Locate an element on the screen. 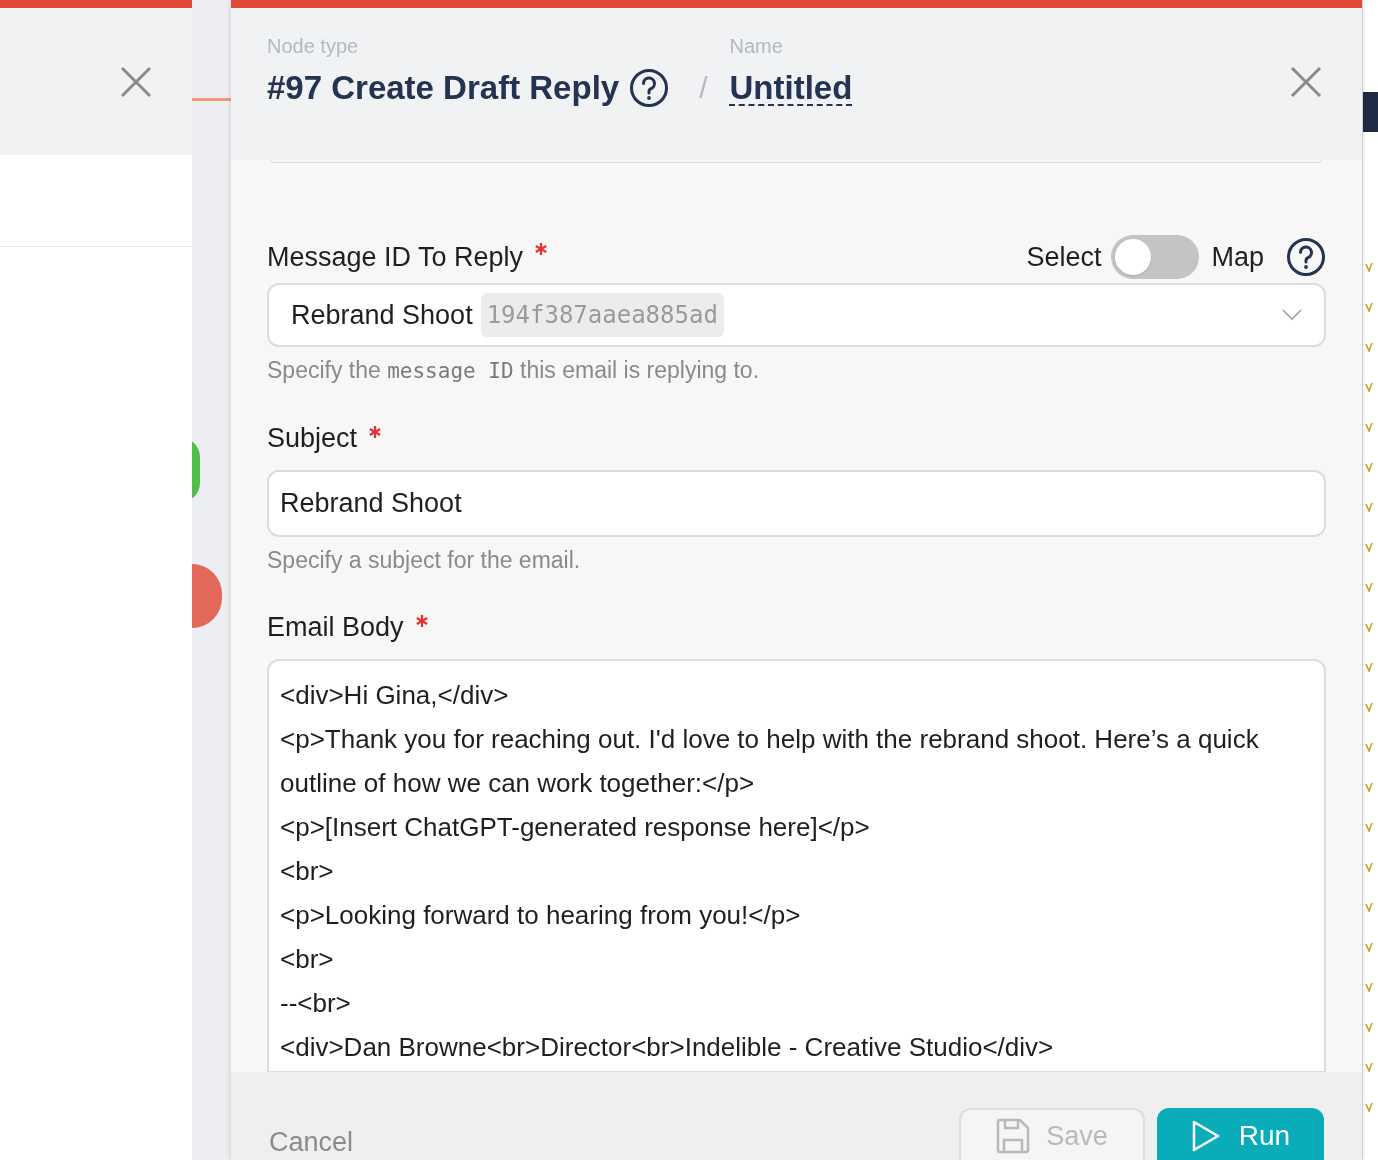 The image size is (1378, 1160). chevron-down-icon is located at coordinates (1292, 315).